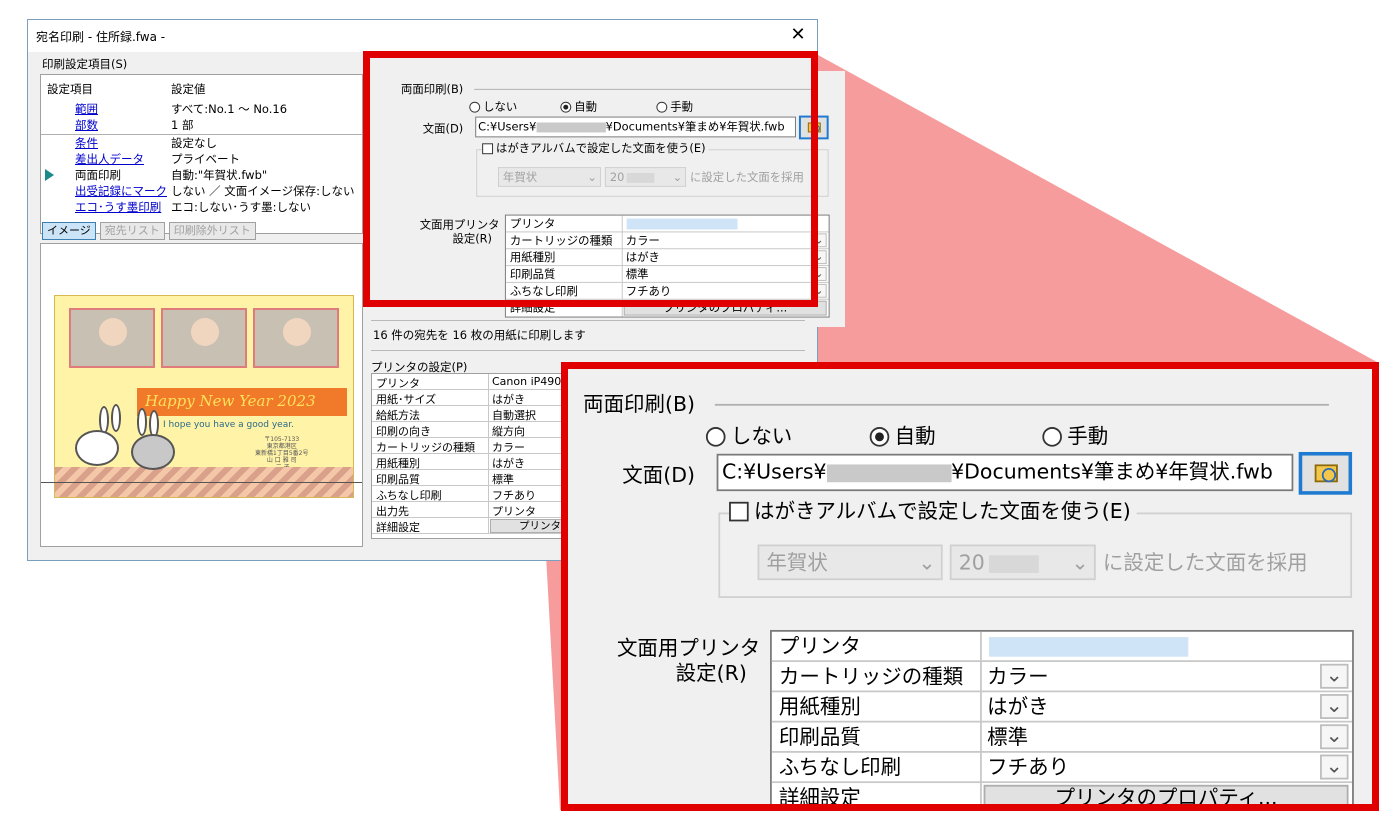 Image resolution: width=1400 pixels, height=830 pixels. Describe the element at coordinates (398, 463) in the screenshot. I see `row-key: 用紙種別` at that location.